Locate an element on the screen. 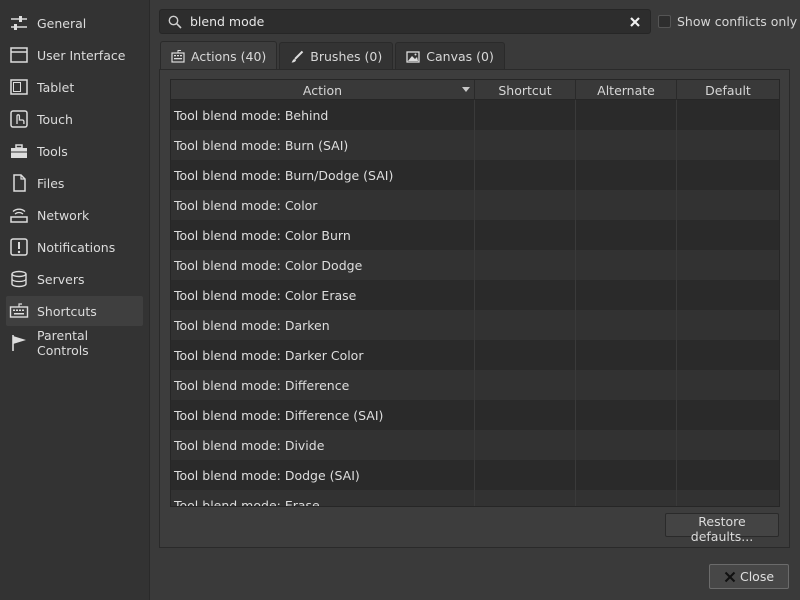 Image resolution: width=800 pixels, height=600 pixels. table-row: Tool blend mode: Difference (SAI) is located at coordinates (475, 415).